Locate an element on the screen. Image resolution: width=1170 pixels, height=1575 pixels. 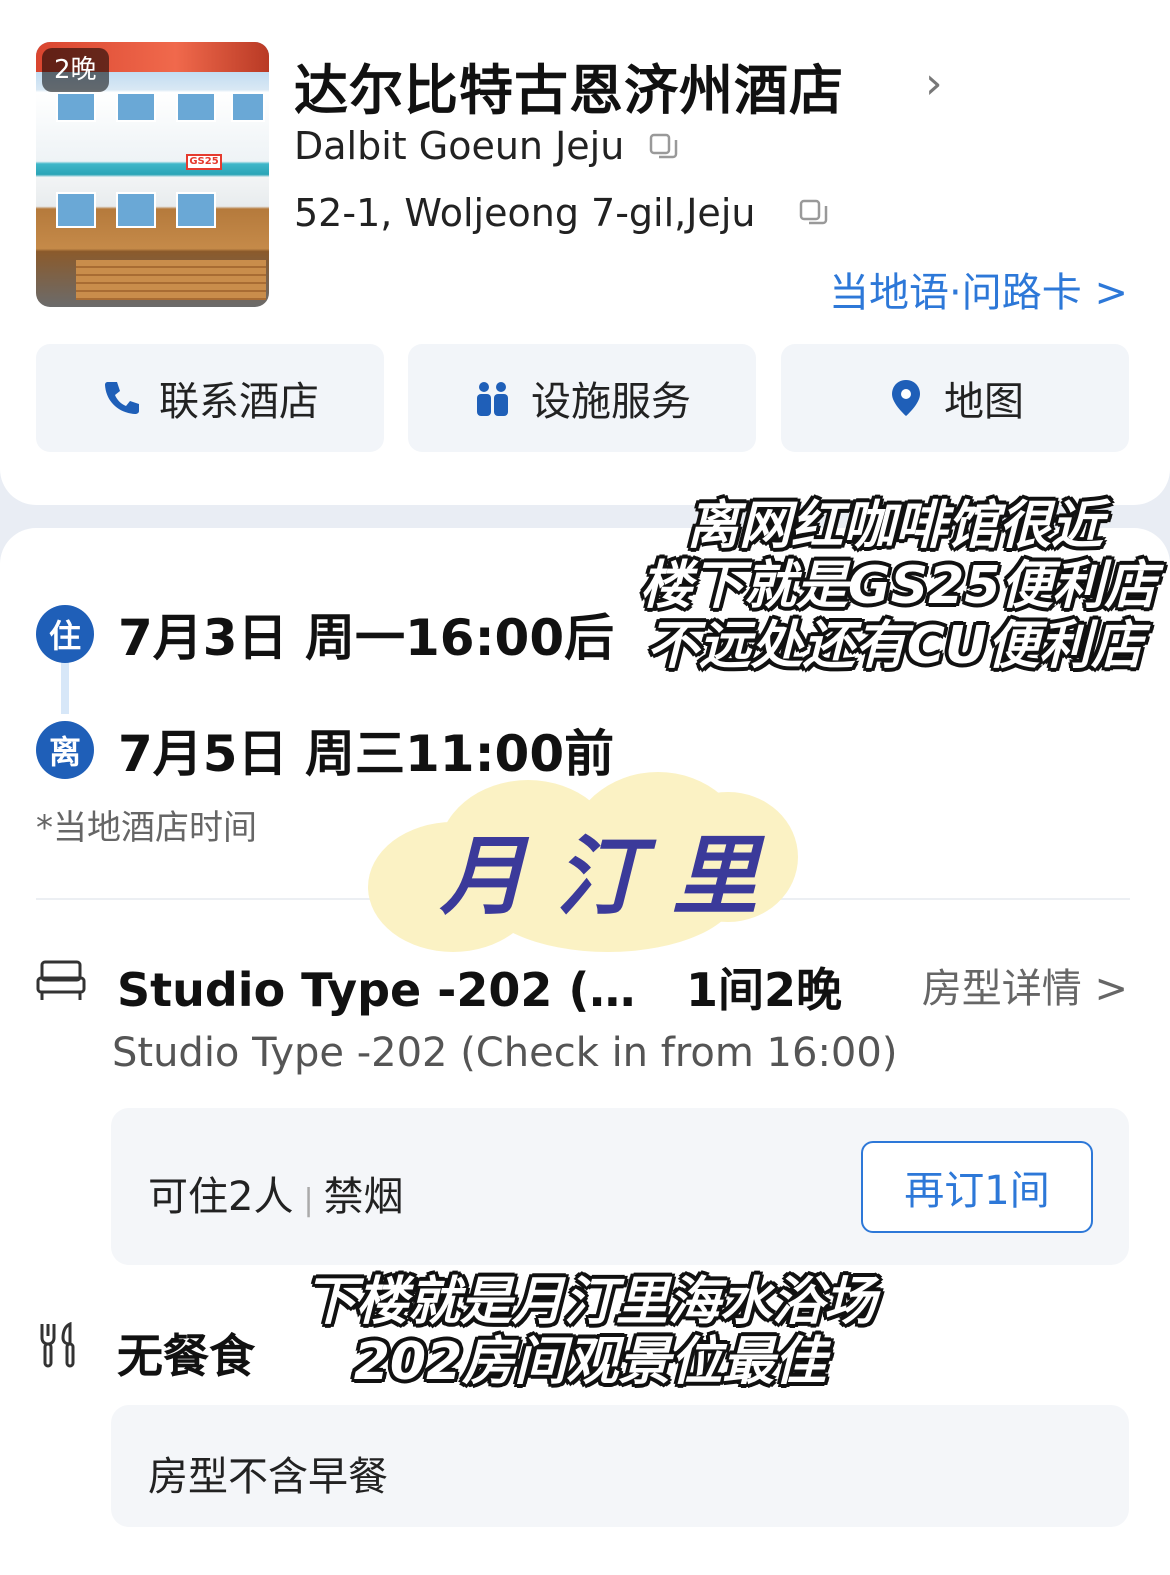
facilities-label: 设施服务 is located at coordinates (611, 402).